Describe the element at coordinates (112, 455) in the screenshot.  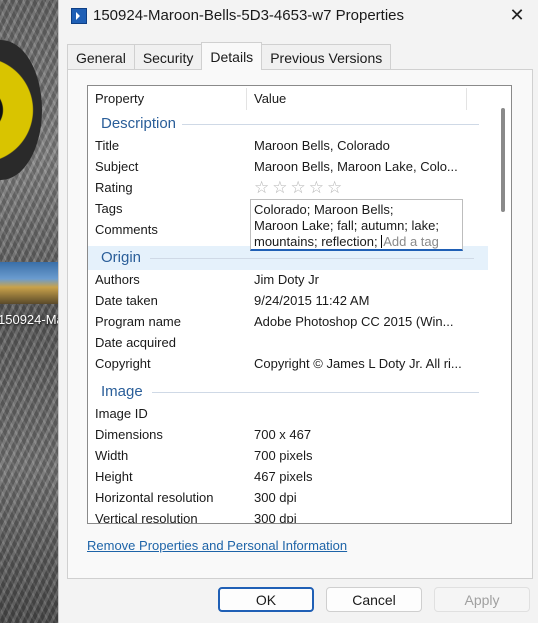
I see `property-key: Width` at that location.